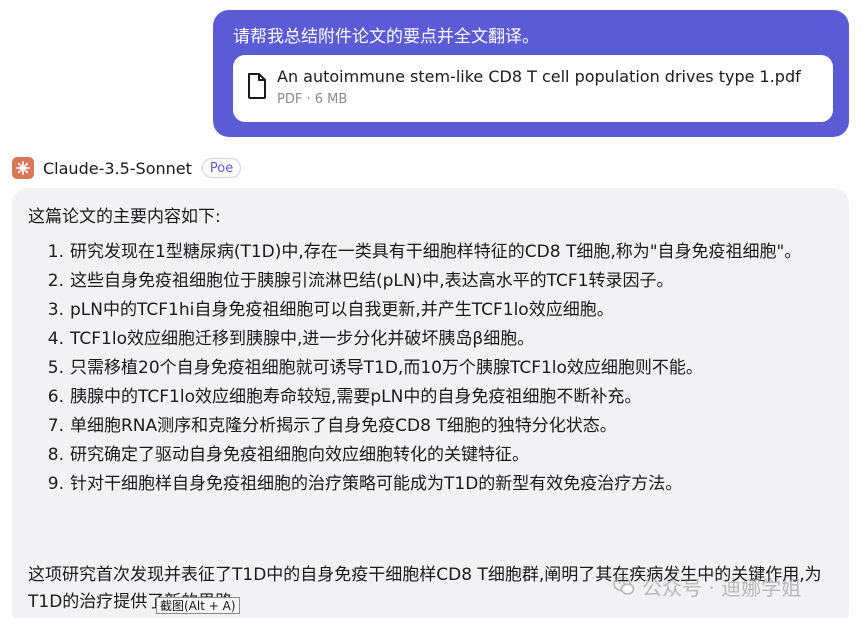  I want to click on list-item-number: 3., so click(55, 310).